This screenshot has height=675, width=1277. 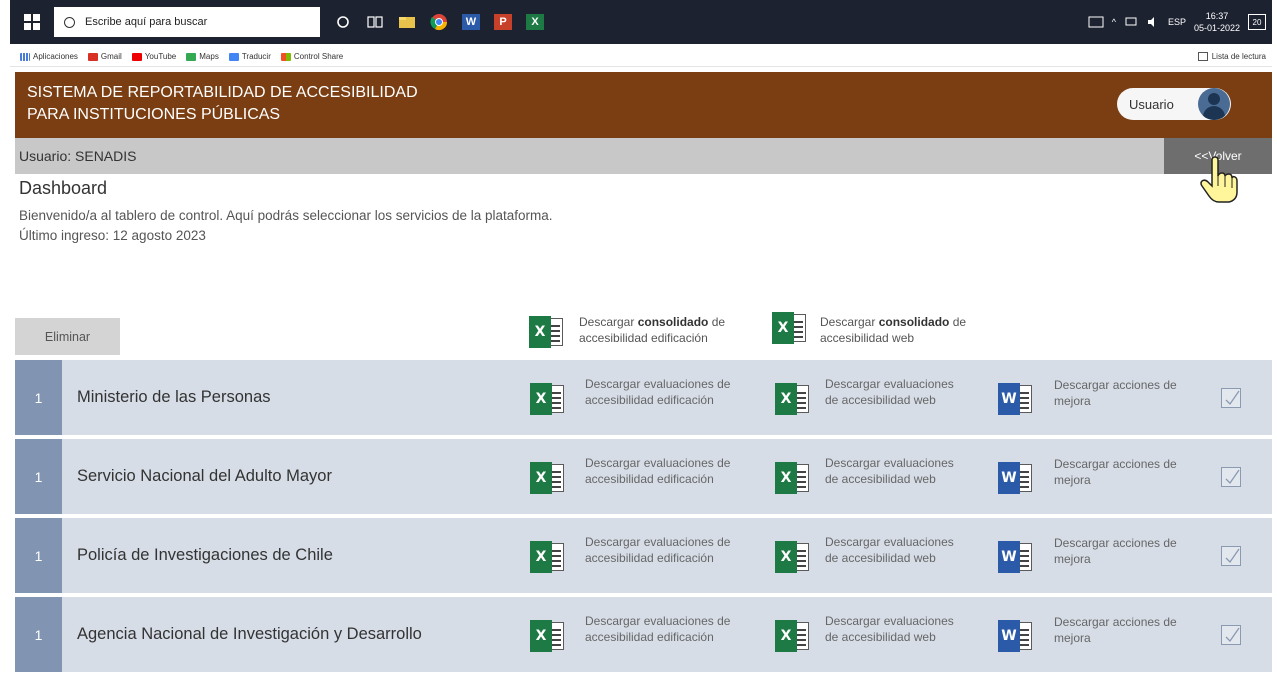 I want to click on notification-center-icon: 20, so click(x=1257, y=22).